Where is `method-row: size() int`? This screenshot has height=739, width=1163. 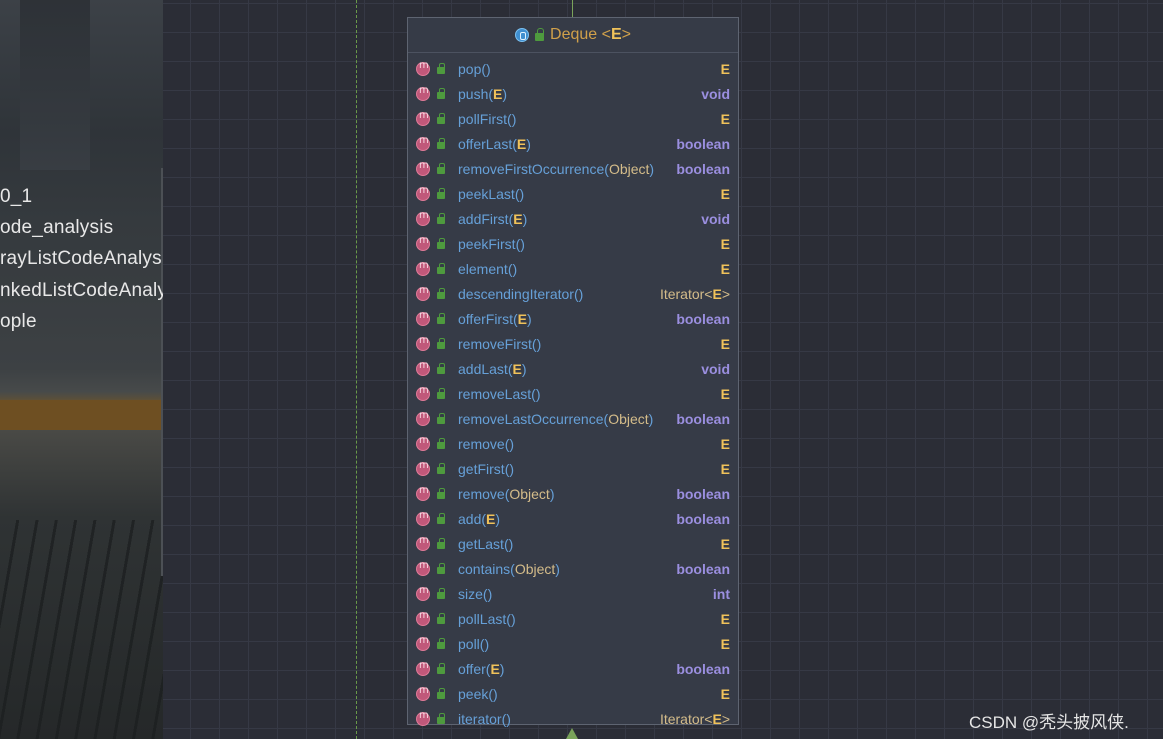 method-row: size() int is located at coordinates (573, 593).